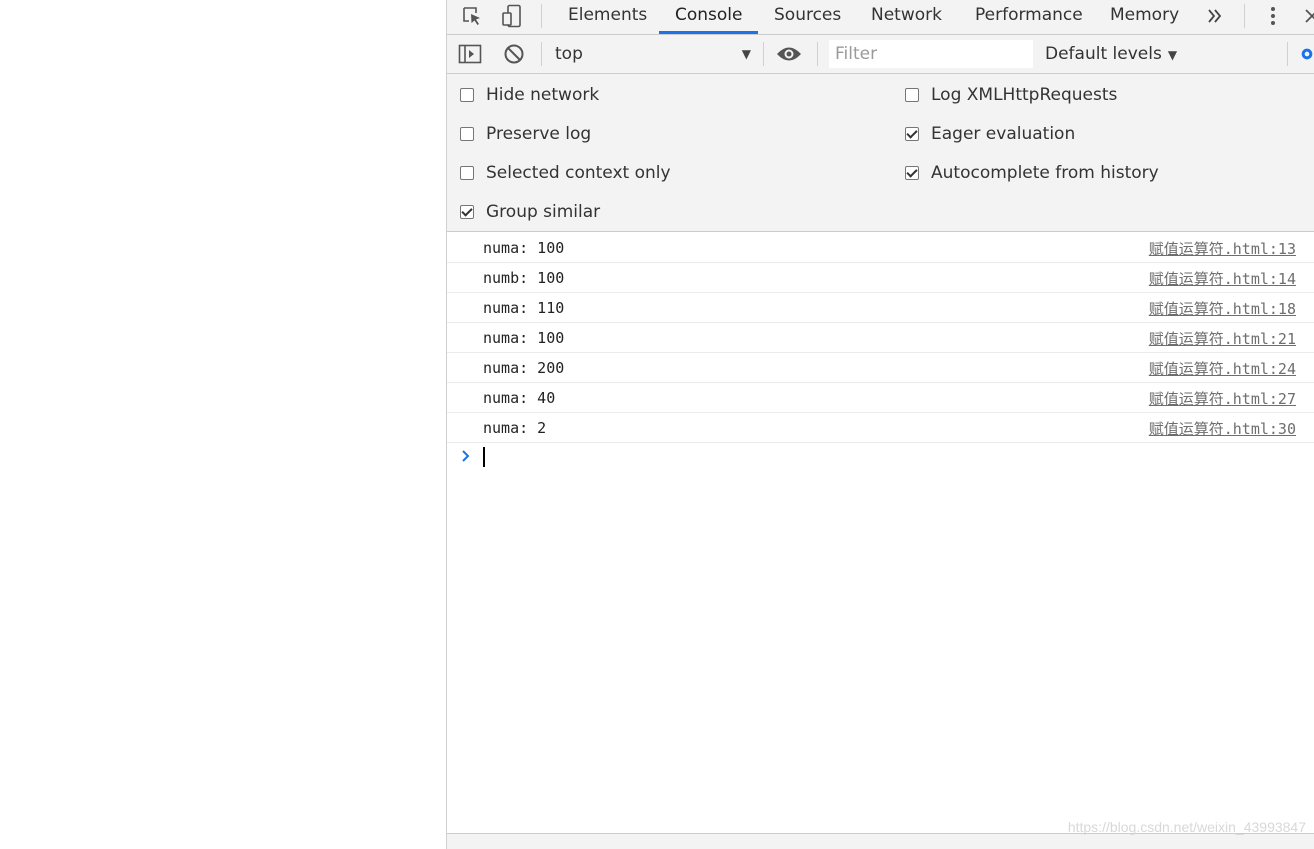 The width and height of the screenshot is (1314, 849). Describe the element at coordinates (466, 458) in the screenshot. I see `prompt-chevron-icon` at that location.